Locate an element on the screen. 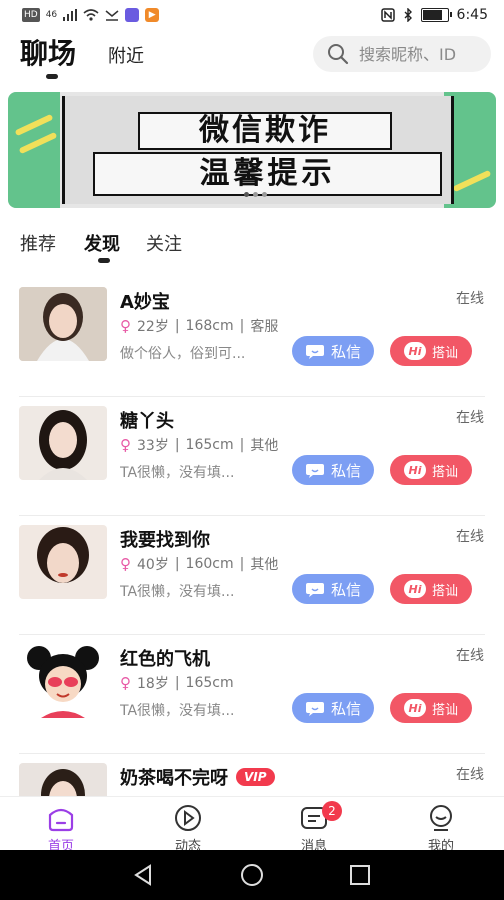  status-right: 6:45 is located at coordinates (434, 15).